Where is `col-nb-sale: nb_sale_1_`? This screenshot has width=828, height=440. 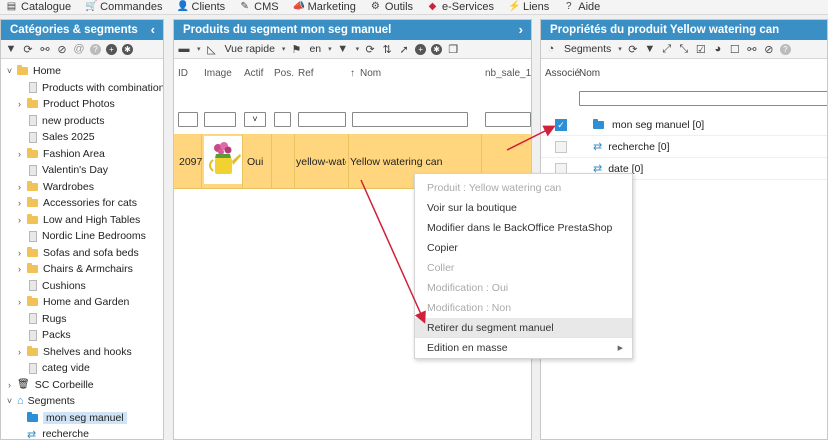 col-nb-sale: nb_sale_1_ is located at coordinates (508, 73).